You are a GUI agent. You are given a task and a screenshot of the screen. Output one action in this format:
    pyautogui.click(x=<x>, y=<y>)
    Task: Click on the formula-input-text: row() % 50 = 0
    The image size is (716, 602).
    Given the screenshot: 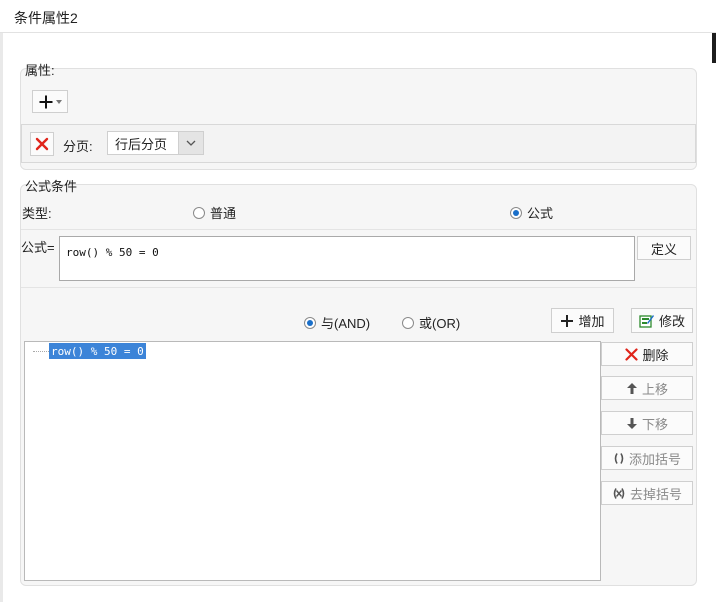 What is the action you would take?
    pyautogui.click(x=112, y=252)
    